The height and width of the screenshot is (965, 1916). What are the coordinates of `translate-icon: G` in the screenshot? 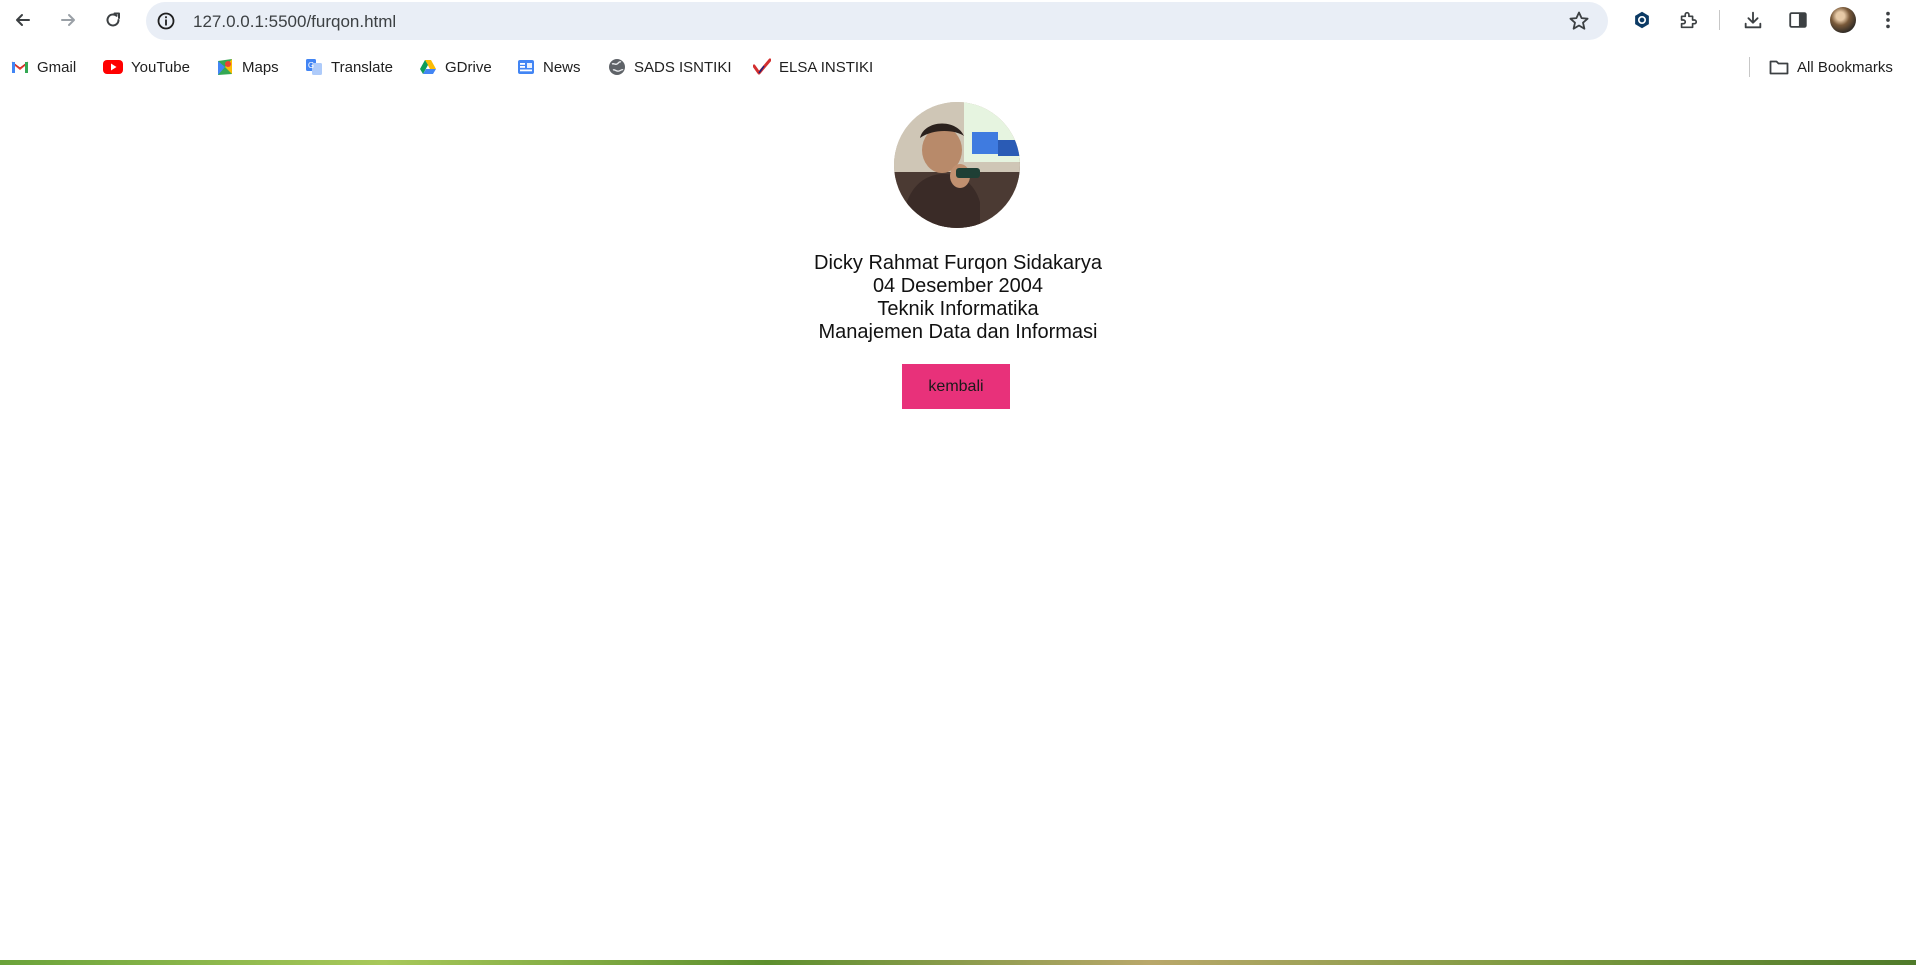 It's located at (314, 67).